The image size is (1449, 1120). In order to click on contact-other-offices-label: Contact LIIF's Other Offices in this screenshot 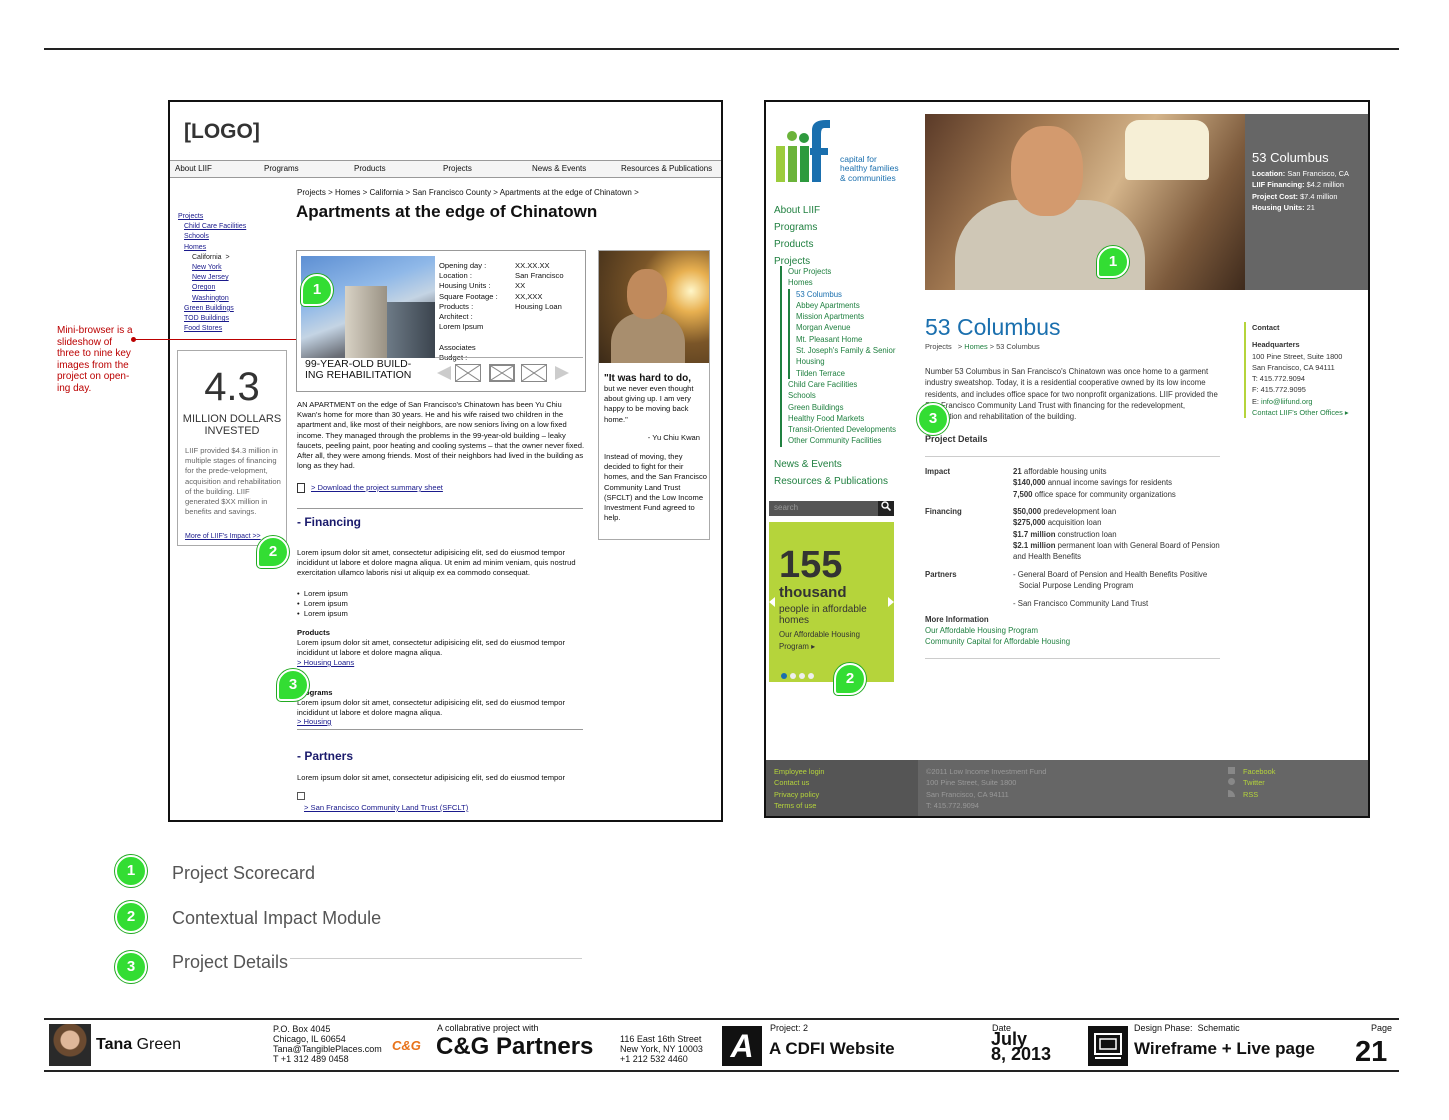, I will do `click(1297, 413)`.